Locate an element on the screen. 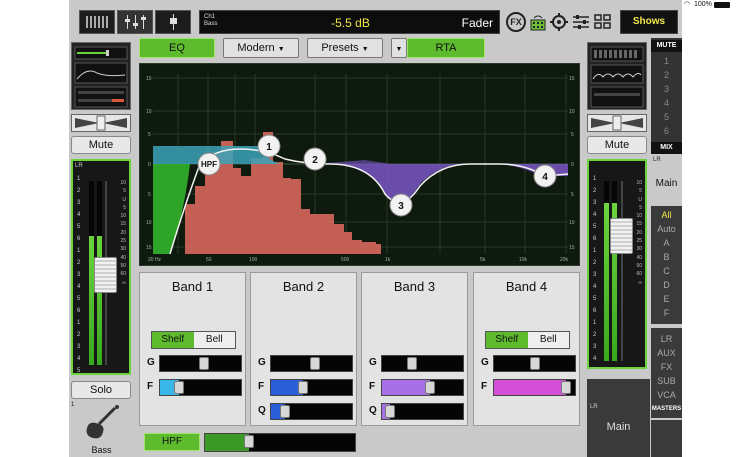 The width and height of the screenshot is (750, 457). band-4-shape-toggle: Shelf Bell is located at coordinates (527, 340).